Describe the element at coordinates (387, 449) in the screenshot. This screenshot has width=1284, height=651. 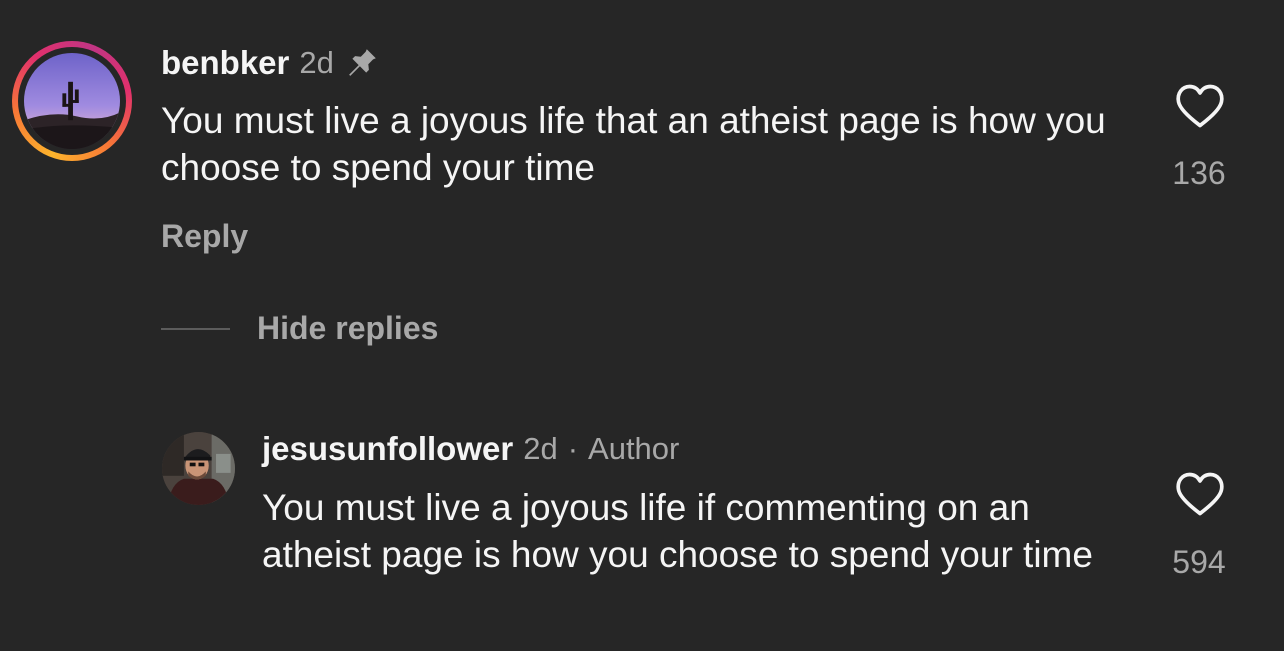
I see `username: jesusunfollower` at that location.